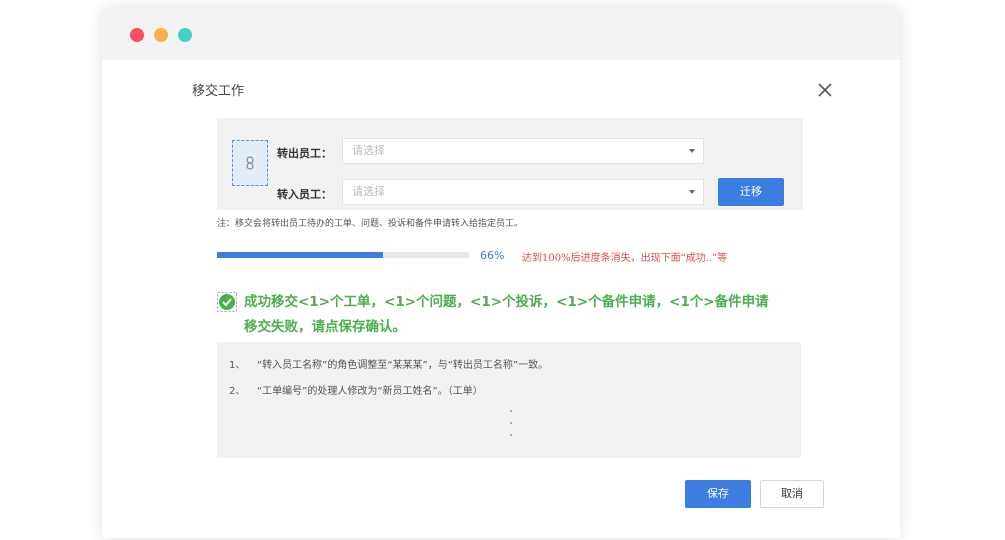 This screenshot has width=1005, height=540. I want to click on detail-item-text: “工单编号”的处理人修改为“新员工姓名”。（工单）, so click(370, 391).